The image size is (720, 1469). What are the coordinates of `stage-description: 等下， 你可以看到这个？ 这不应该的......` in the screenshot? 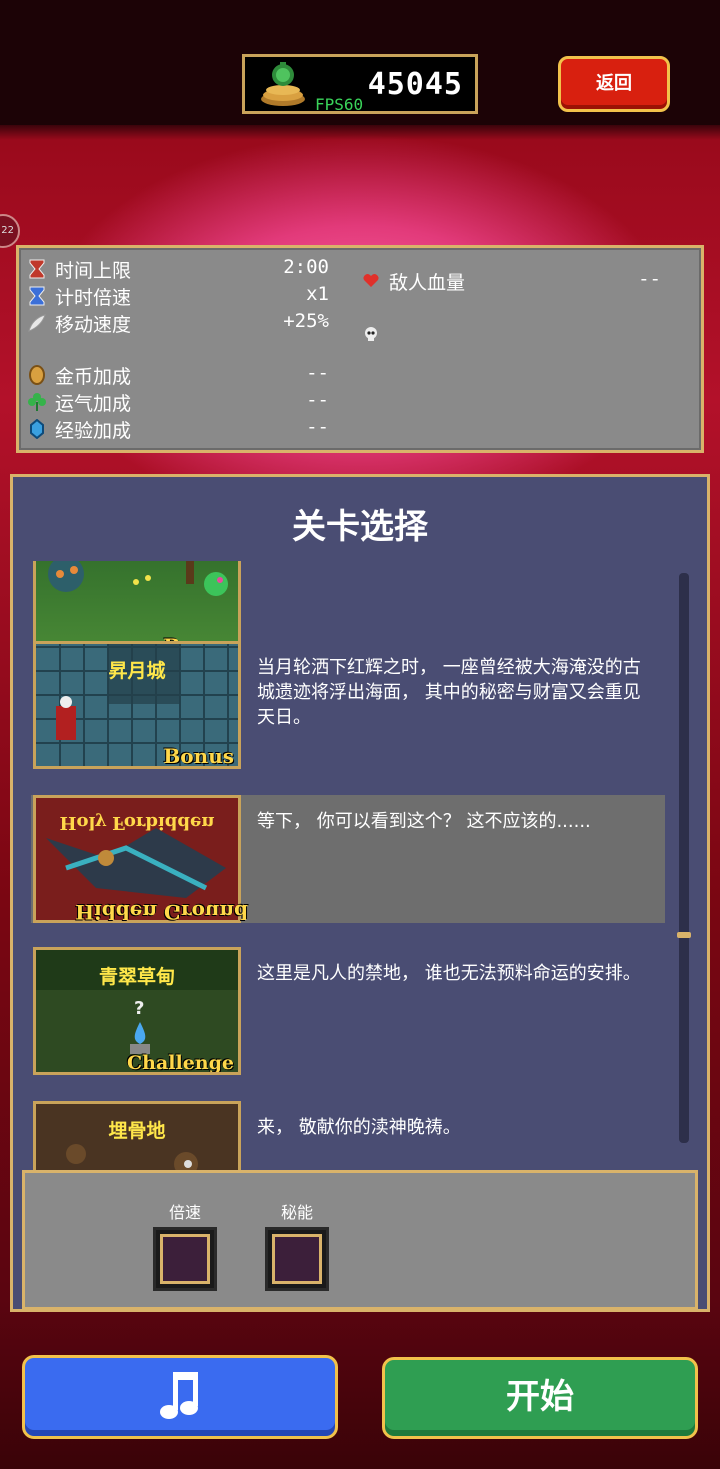 It's located at (424, 821).